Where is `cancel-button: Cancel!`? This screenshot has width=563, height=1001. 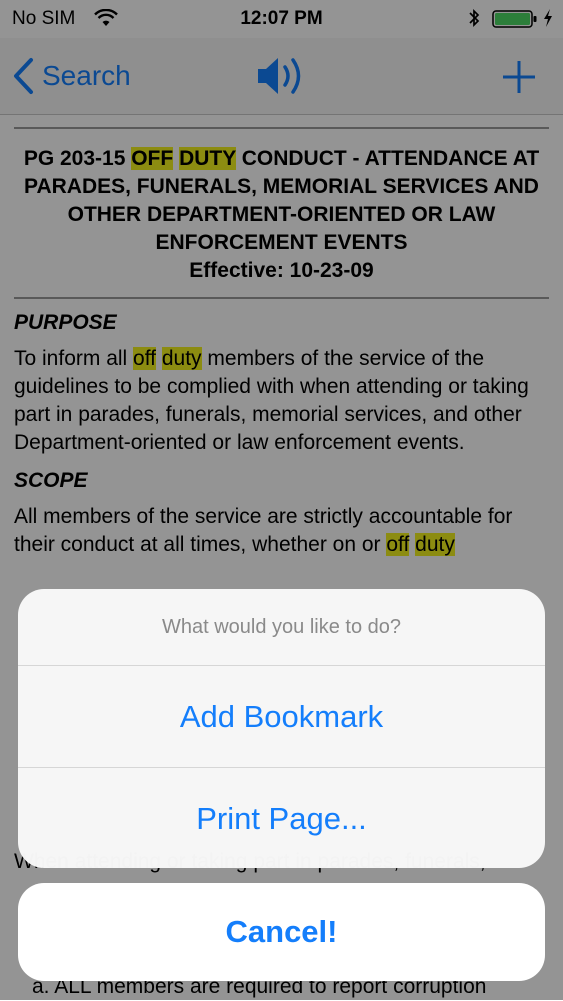
cancel-button: Cancel! is located at coordinates (281, 932).